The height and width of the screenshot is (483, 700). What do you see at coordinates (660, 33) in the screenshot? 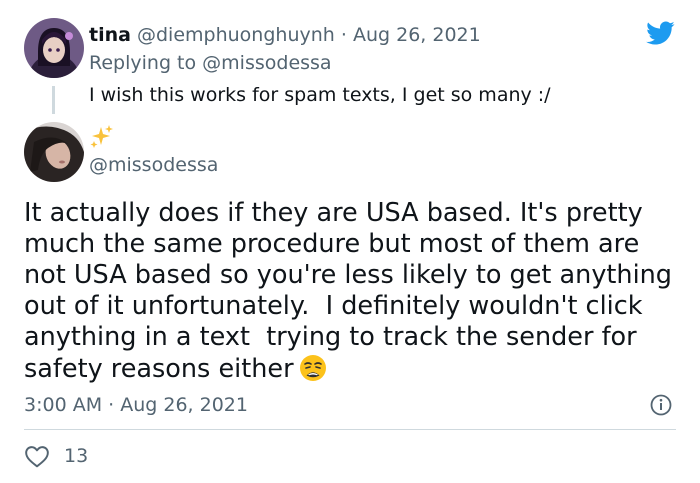
I see `twitter-bird-icon` at bounding box center [660, 33].